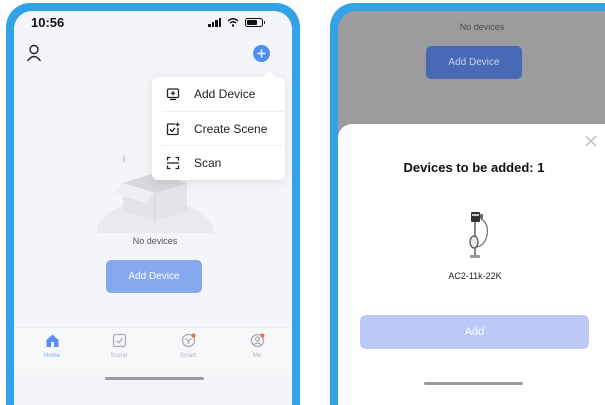  What do you see at coordinates (155, 241) in the screenshot?
I see `empty-state-text: No devices` at bounding box center [155, 241].